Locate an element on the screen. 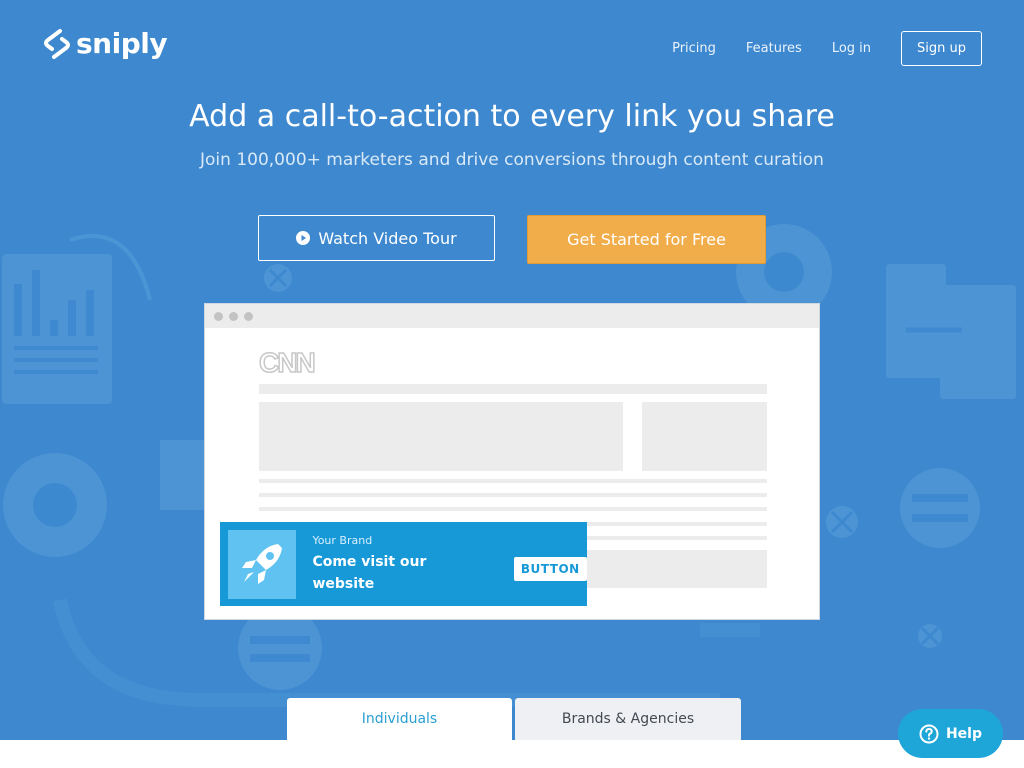  rocket-icon is located at coordinates (262, 564).